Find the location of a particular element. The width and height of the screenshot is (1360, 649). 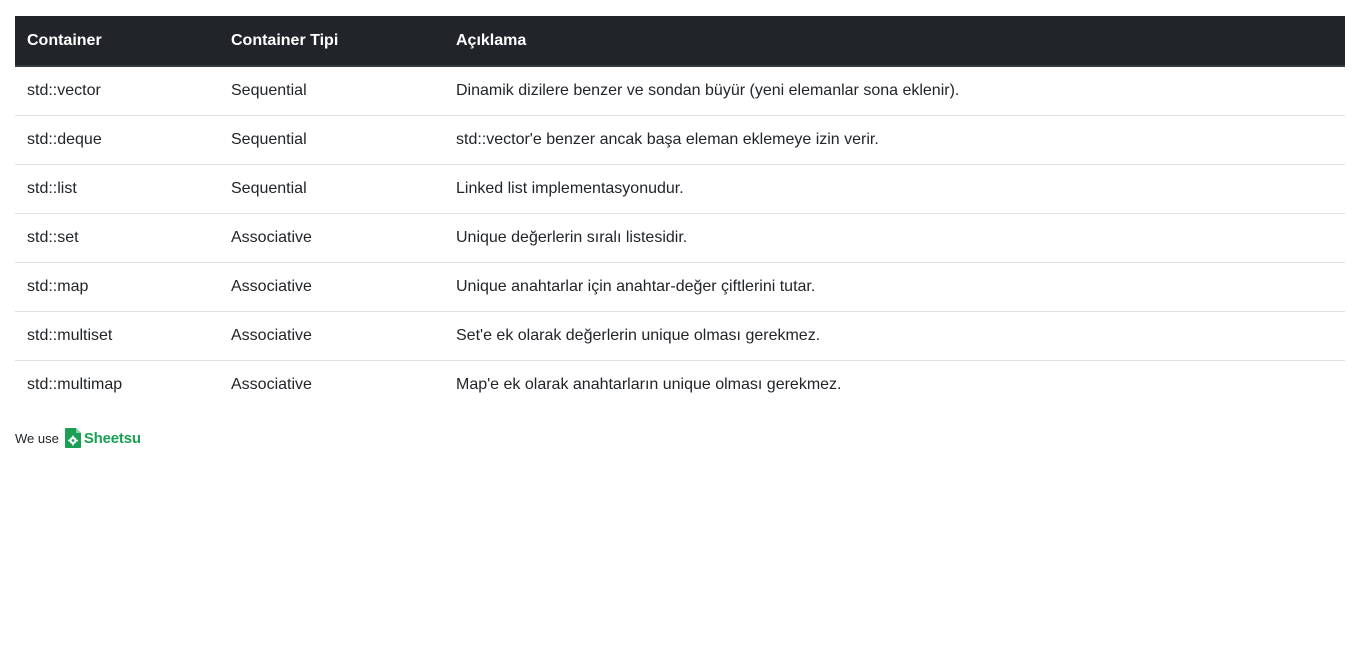

cell-container: std::deque is located at coordinates (117, 139).